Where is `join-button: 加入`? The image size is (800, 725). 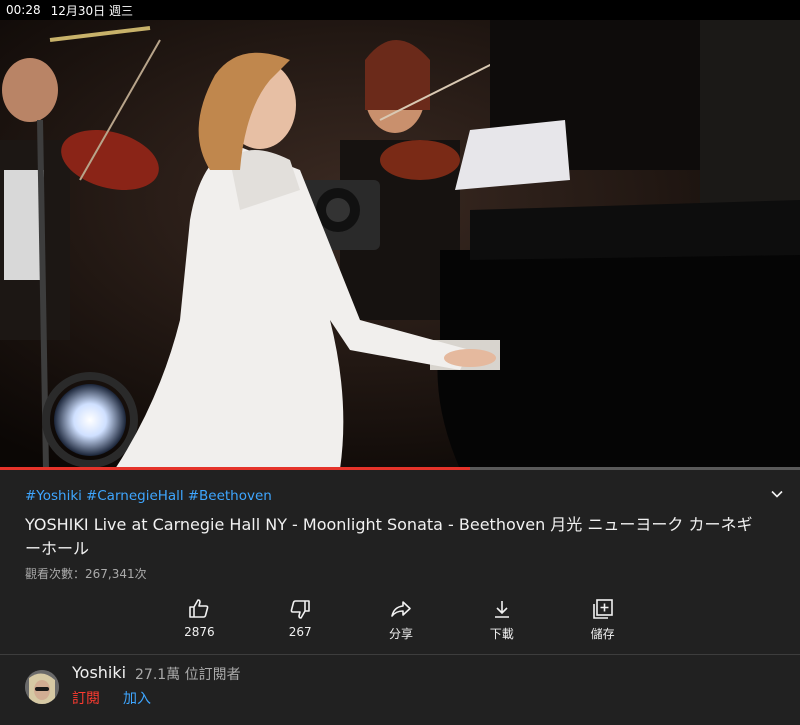 join-button: 加入 is located at coordinates (137, 698).